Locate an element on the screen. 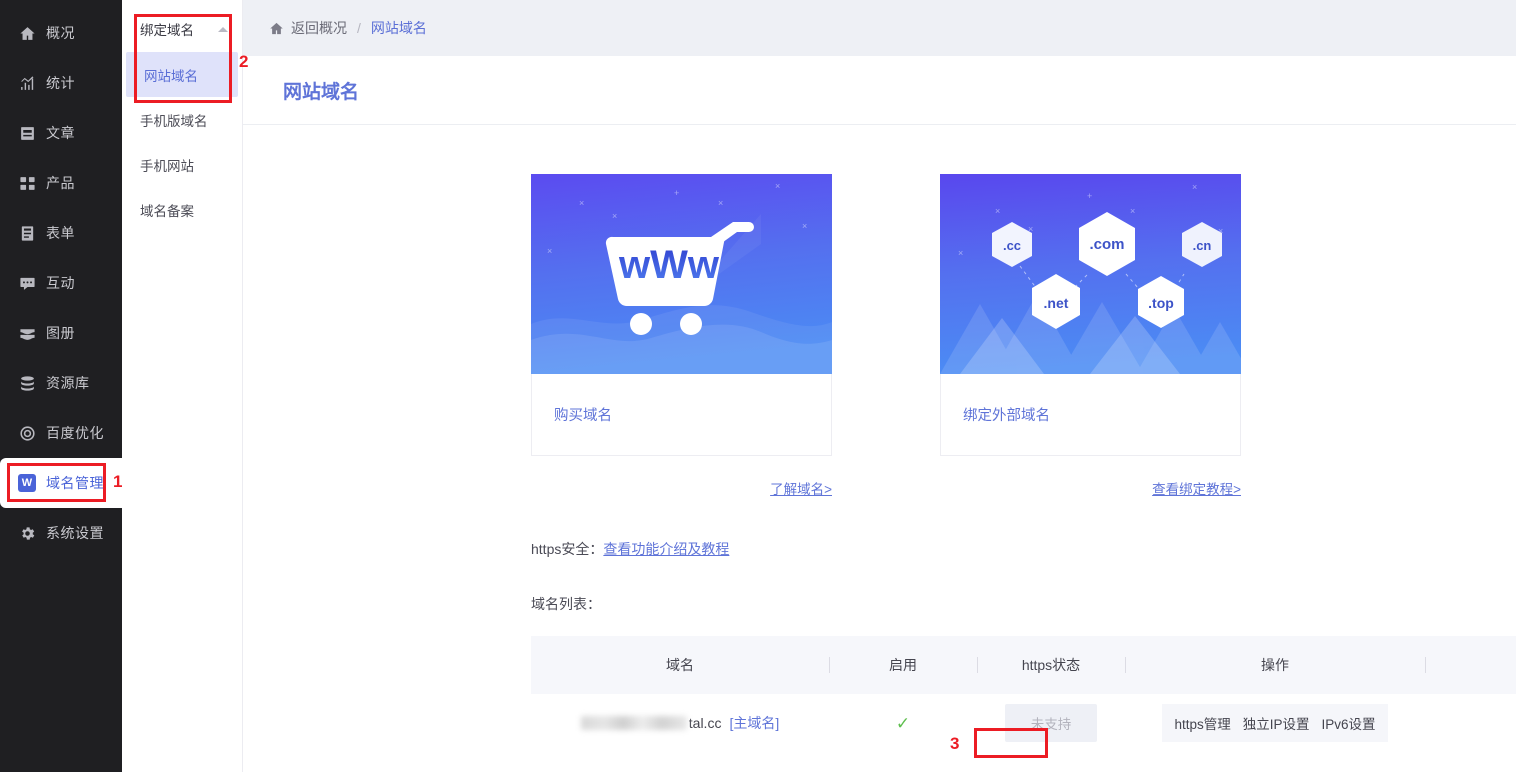 The height and width of the screenshot is (772, 1516). breadcrumb: 返回概况 / 网站域名 is located at coordinates (879, 28).